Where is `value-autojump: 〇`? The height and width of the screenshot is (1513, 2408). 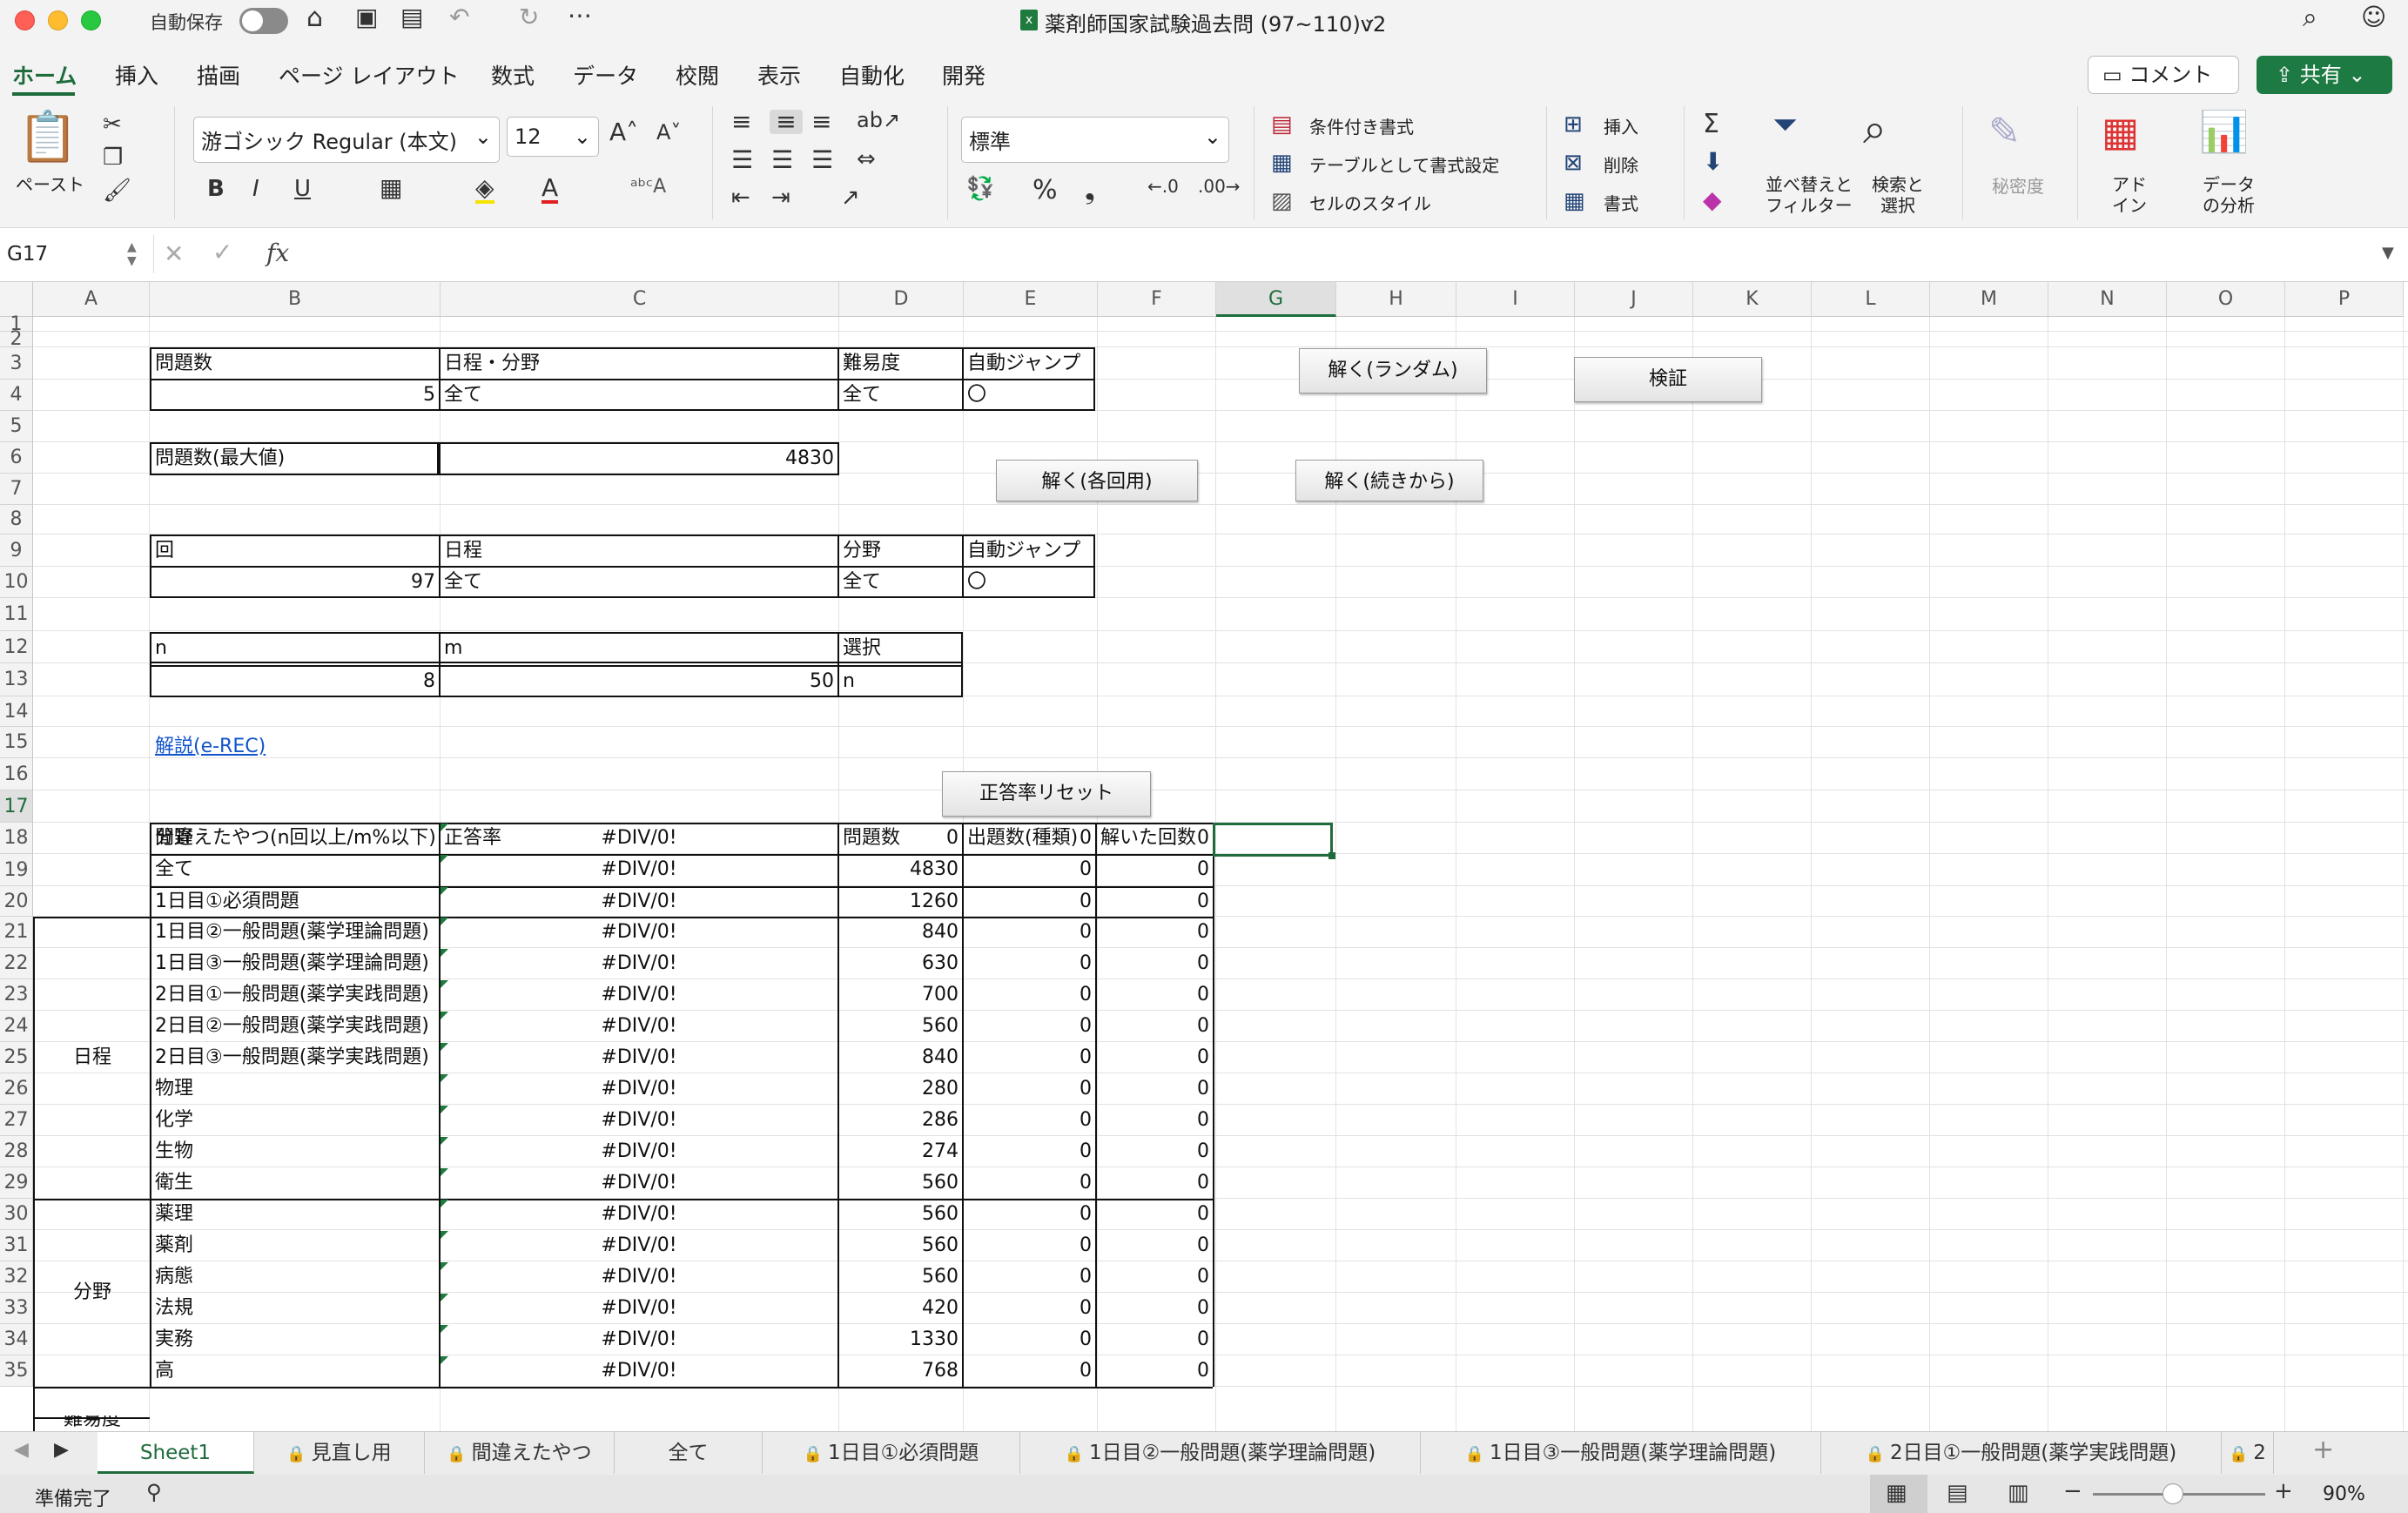 value-autojump: 〇 is located at coordinates (977, 395).